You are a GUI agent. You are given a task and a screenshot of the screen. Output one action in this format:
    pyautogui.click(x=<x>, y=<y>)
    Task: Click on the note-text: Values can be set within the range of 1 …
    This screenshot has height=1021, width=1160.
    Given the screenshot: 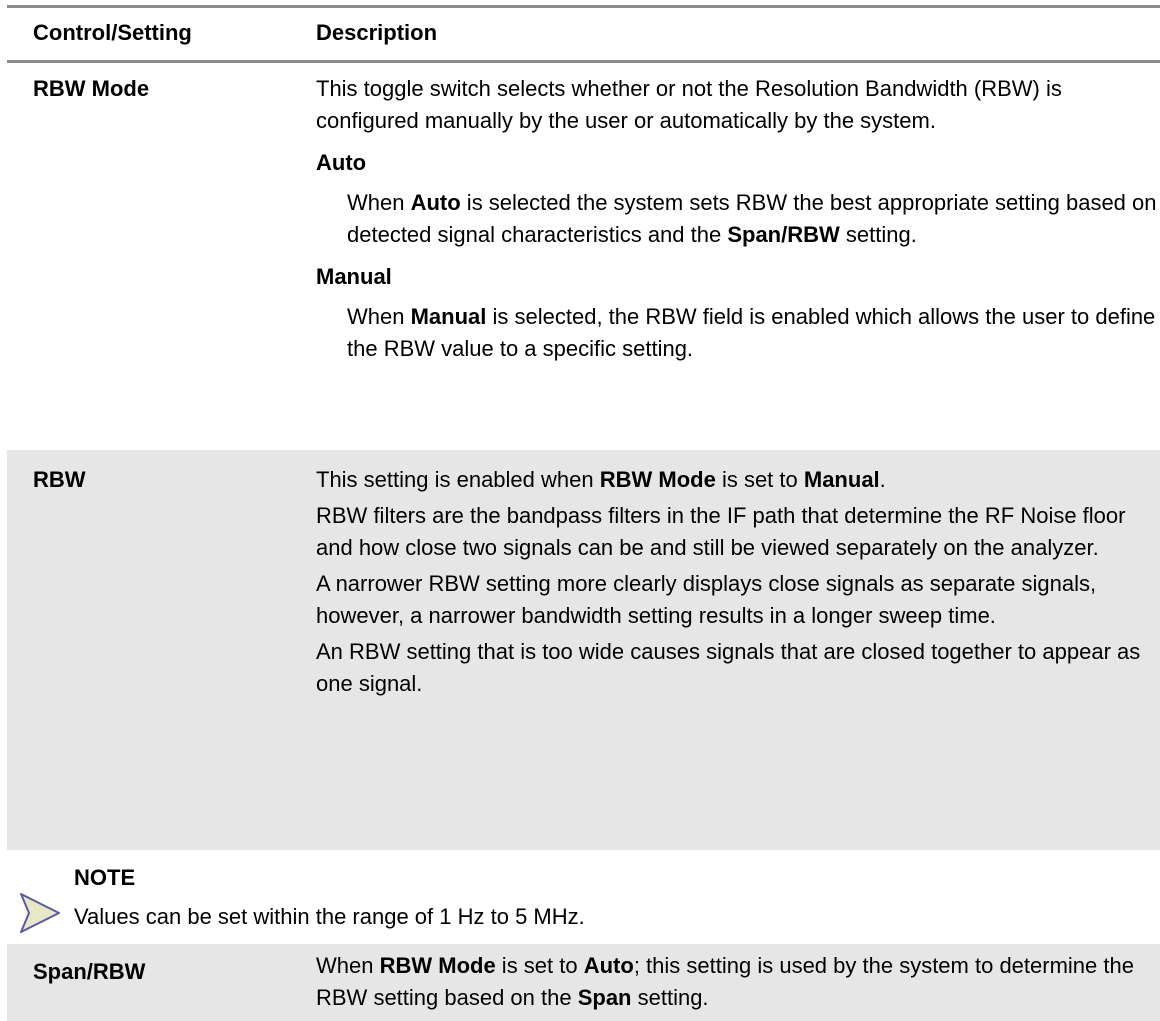 What is the action you would take?
    pyautogui.click(x=329, y=916)
    